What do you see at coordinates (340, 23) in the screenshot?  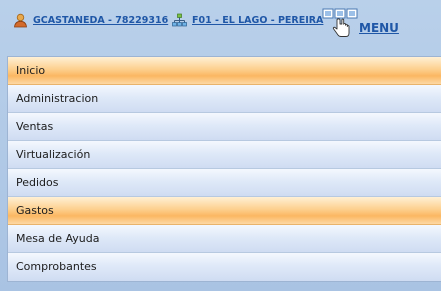 I see `hand-pointer-menu-icon` at bounding box center [340, 23].